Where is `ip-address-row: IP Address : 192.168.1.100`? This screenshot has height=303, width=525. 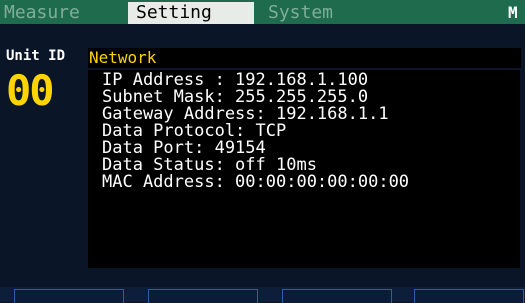
ip-address-row: IP Address : 192.168.1.100 is located at coordinates (235, 80).